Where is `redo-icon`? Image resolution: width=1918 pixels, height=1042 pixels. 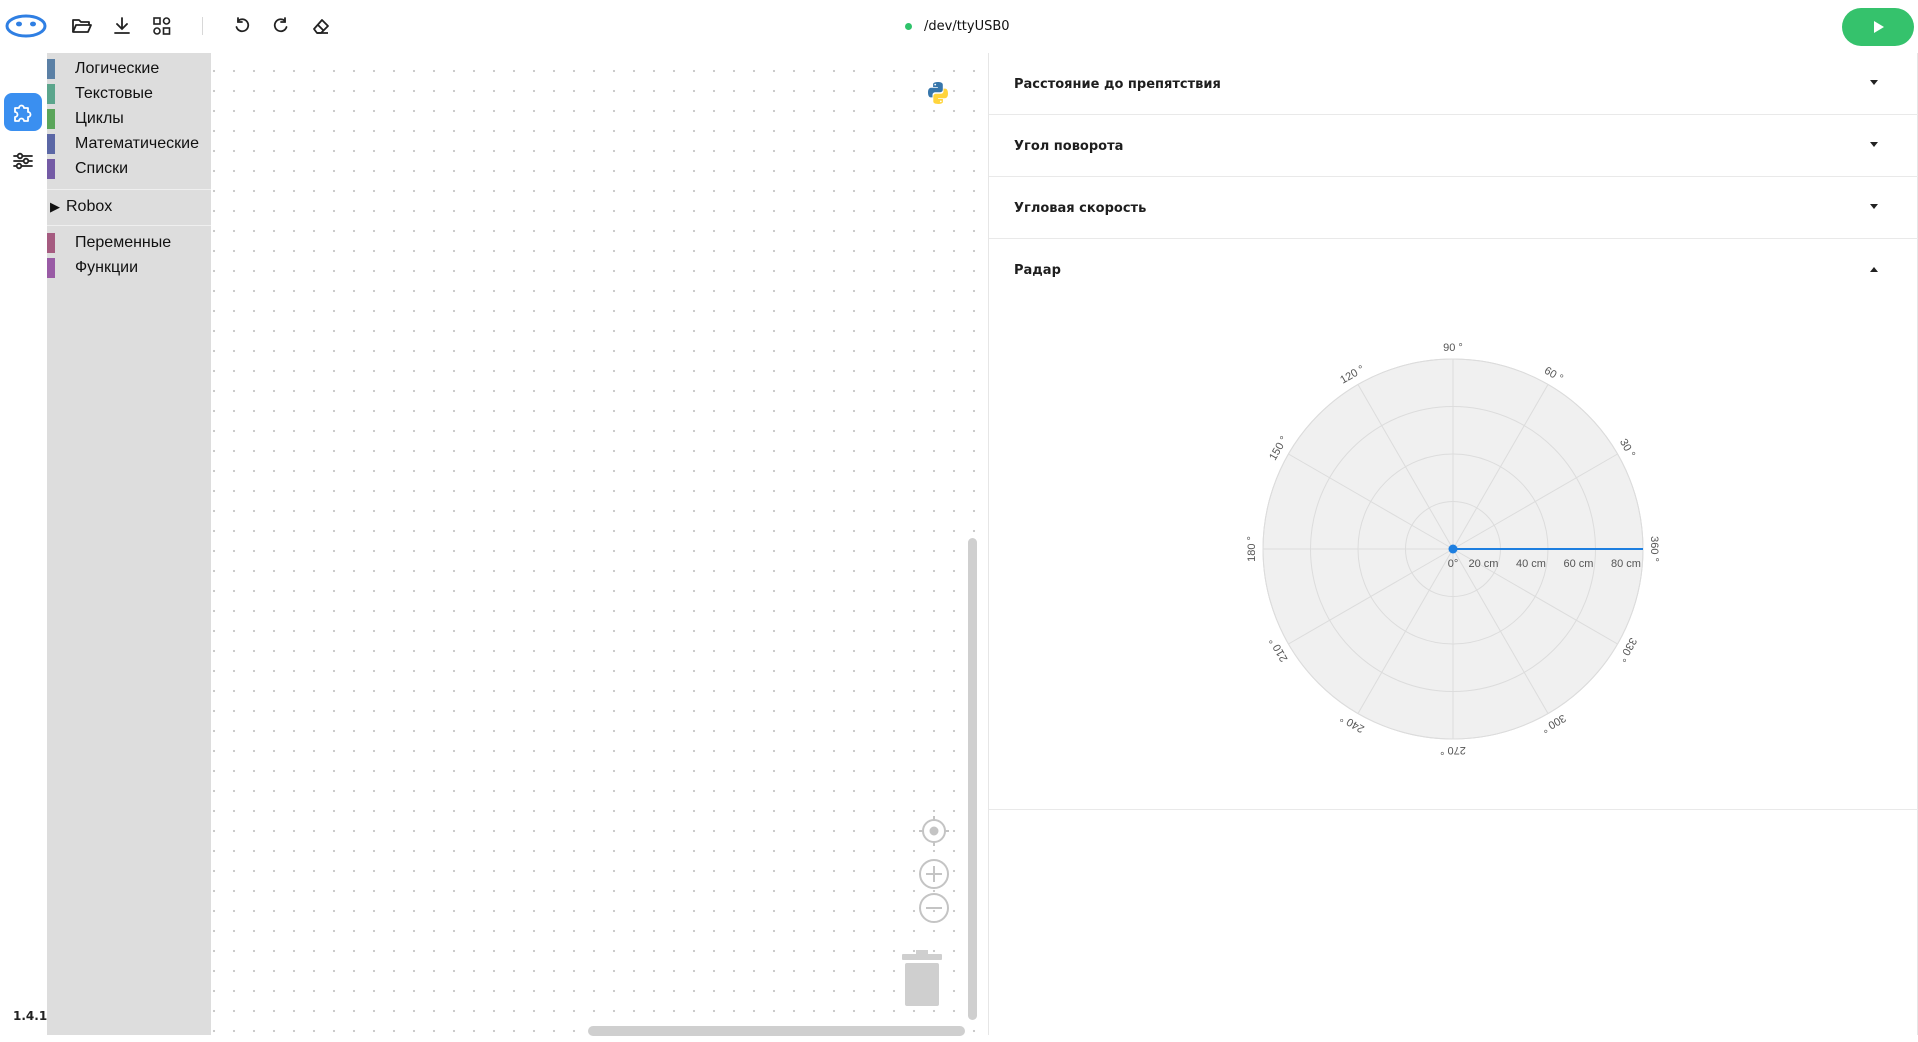 redo-icon is located at coordinates (280, 25).